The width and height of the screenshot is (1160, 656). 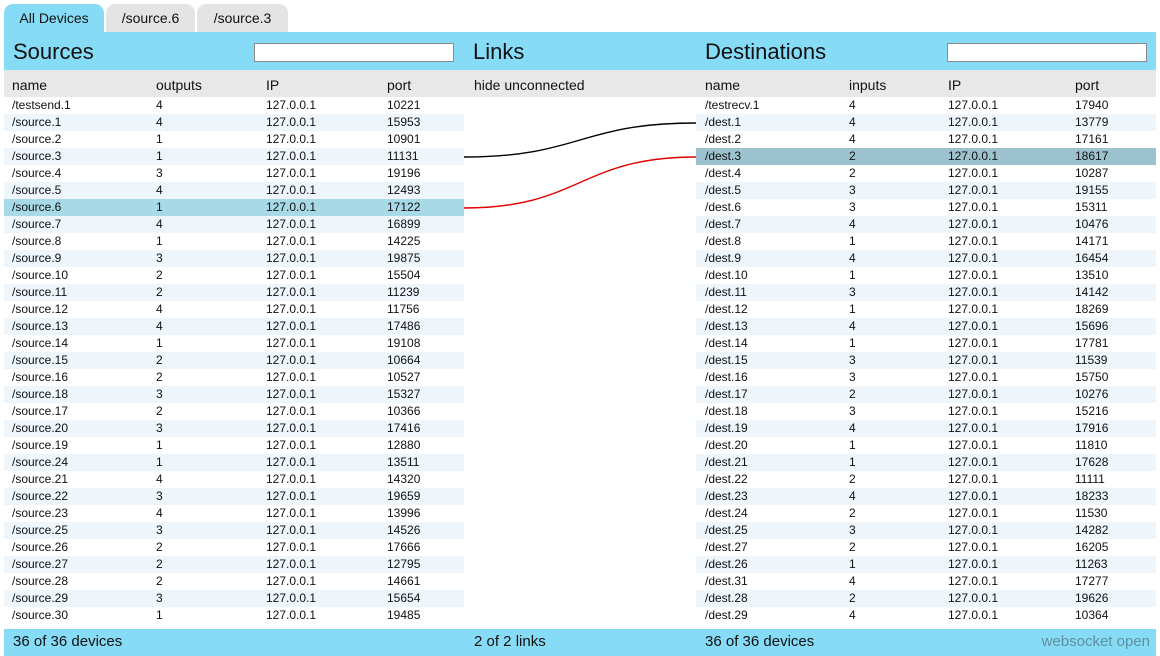 I want to click on source-row: /source.24 1 127.0.0.1 13511, so click(x=234, y=462).